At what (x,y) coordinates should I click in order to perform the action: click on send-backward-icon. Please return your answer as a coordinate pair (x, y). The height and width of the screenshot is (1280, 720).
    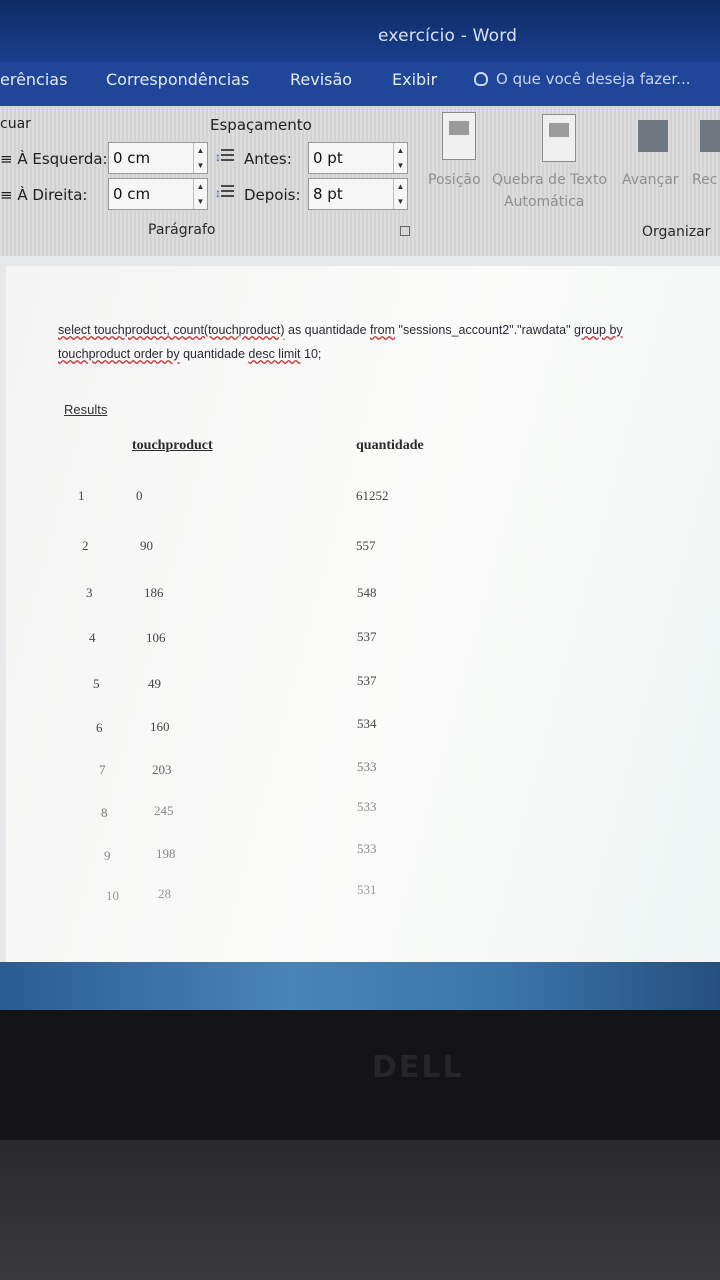
    Looking at the image, I should click on (710, 136).